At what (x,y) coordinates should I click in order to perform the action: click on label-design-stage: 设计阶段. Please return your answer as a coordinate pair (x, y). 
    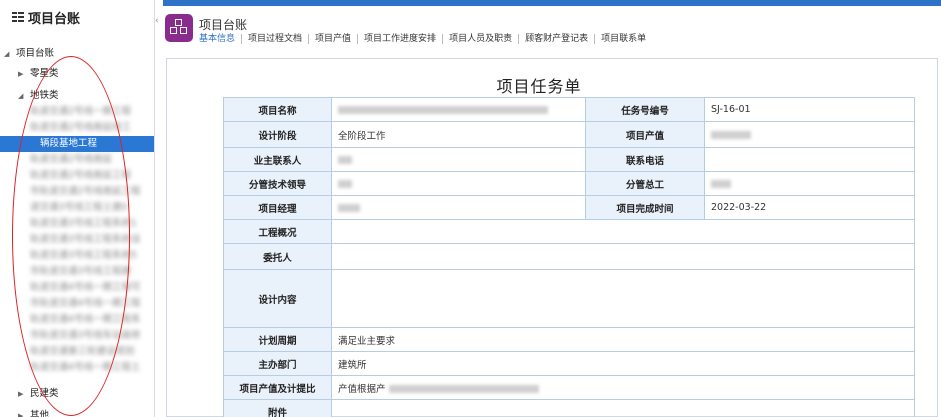
    Looking at the image, I should click on (277, 134).